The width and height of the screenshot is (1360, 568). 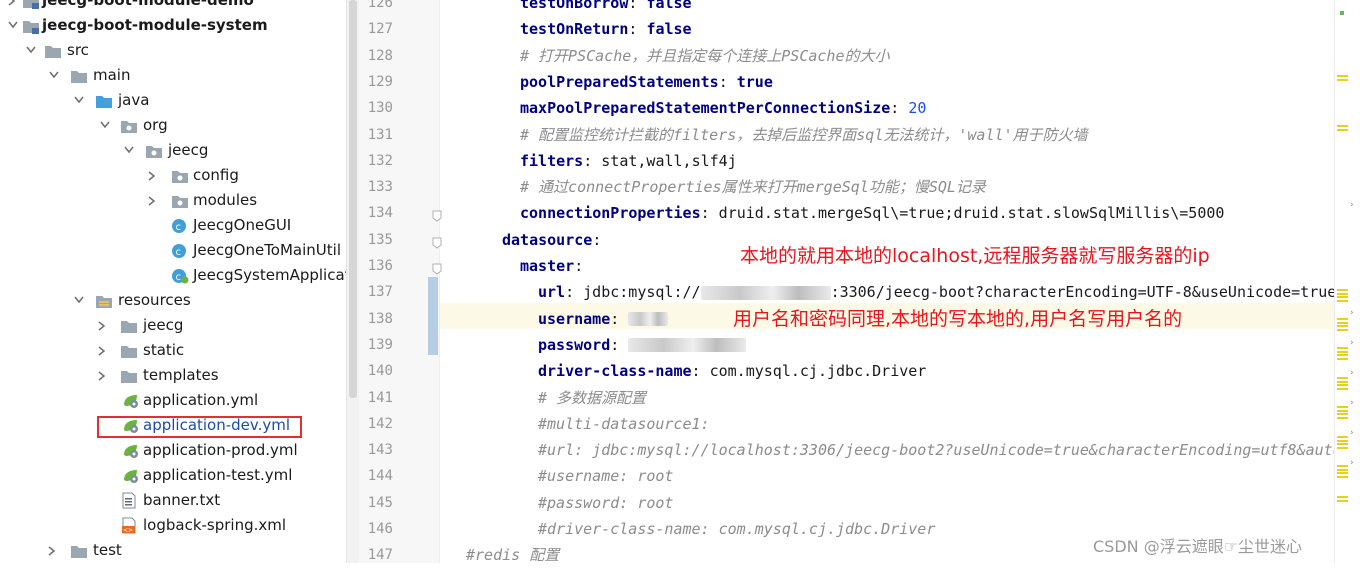 I want to click on error-stripe-bar, so click(x=1347, y=281).